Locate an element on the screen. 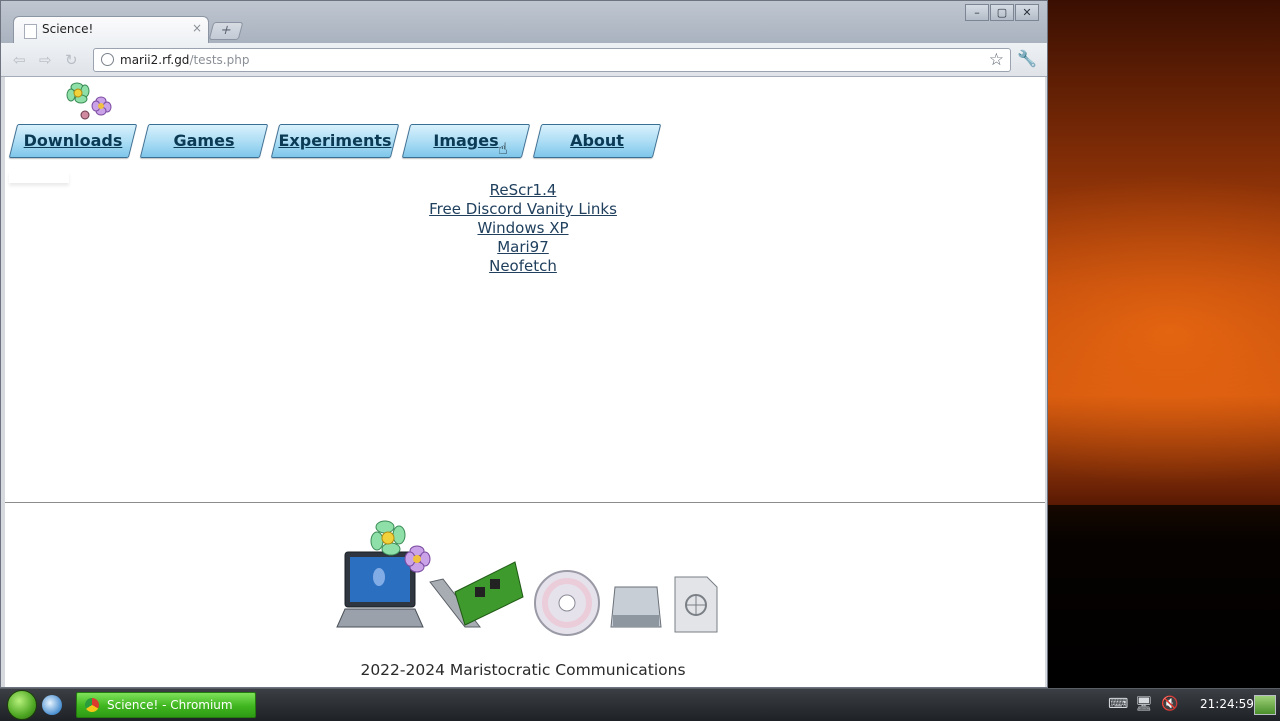 Image resolution: width=1280 pixels, height=721 pixels. link-windows-xp: Windows XP is located at coordinates (523, 228).